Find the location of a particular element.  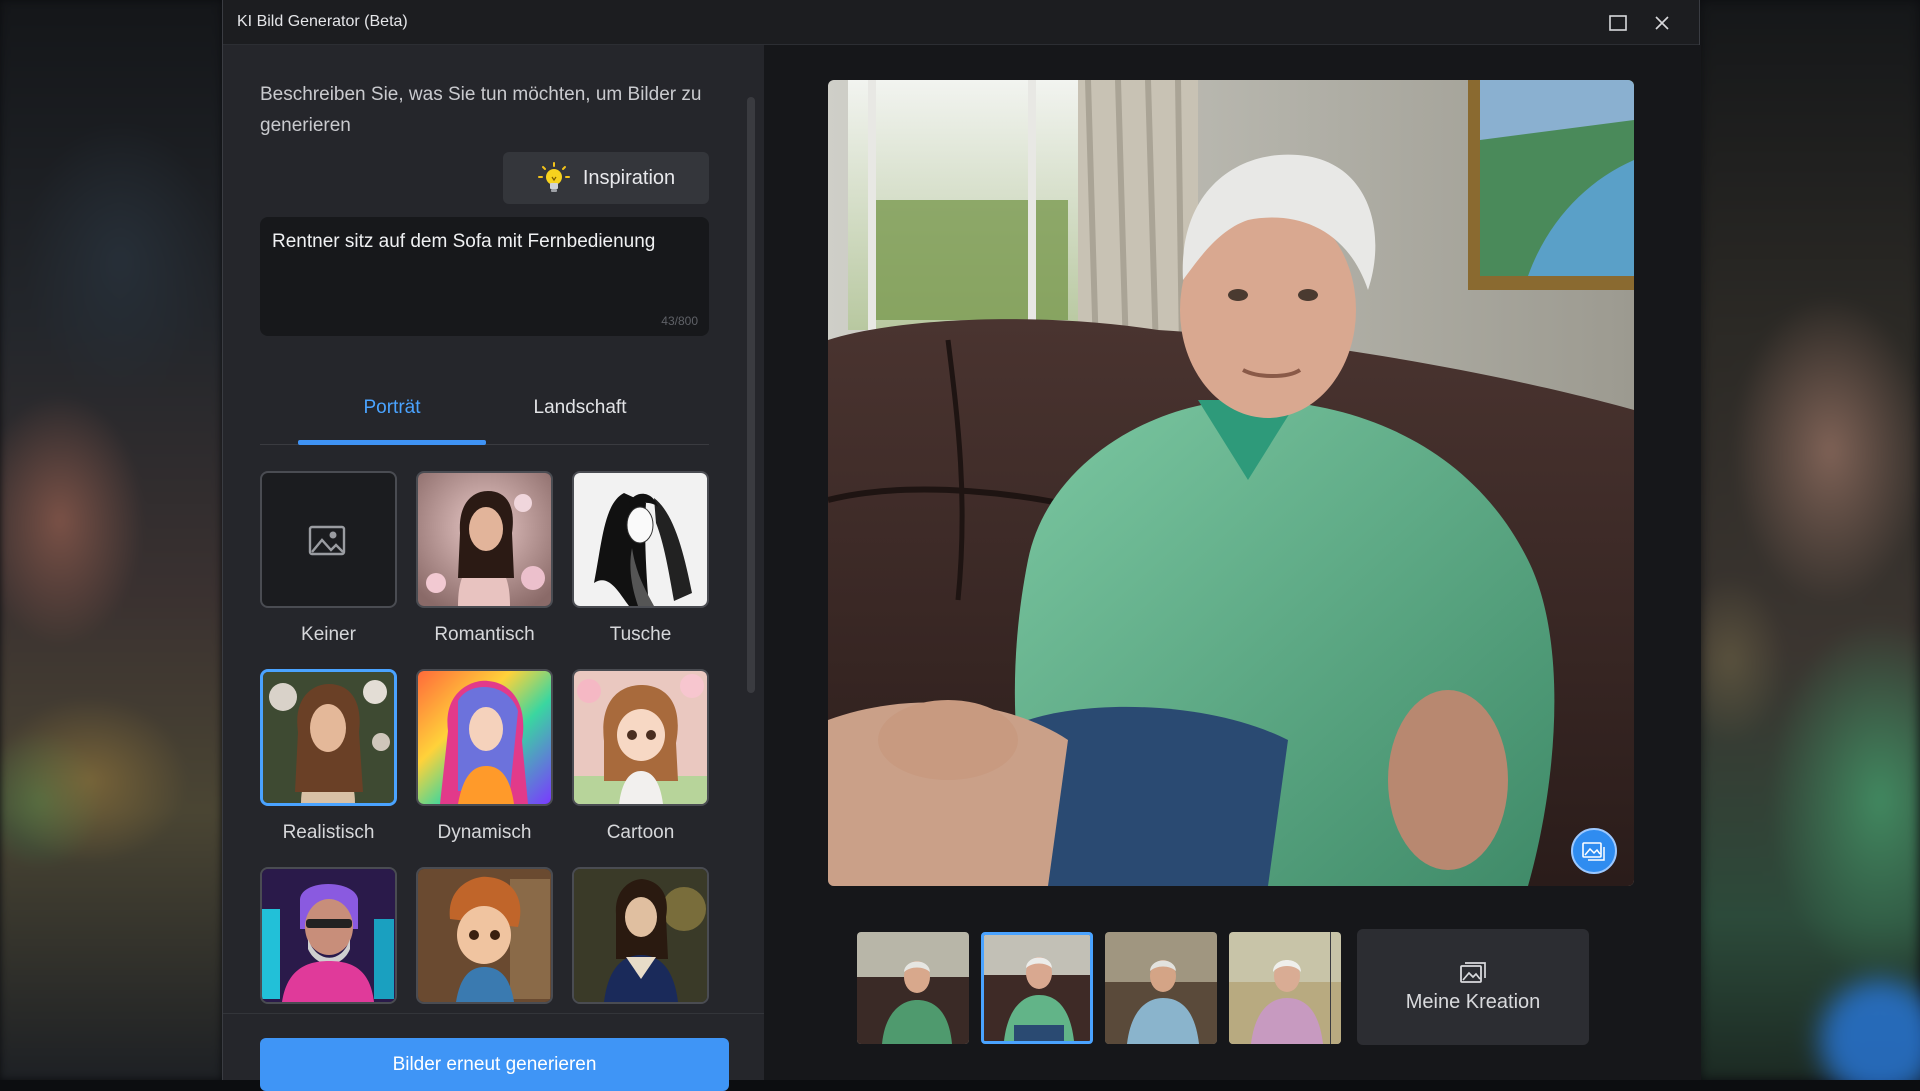

maximize-icon is located at coordinates (1618, 23).